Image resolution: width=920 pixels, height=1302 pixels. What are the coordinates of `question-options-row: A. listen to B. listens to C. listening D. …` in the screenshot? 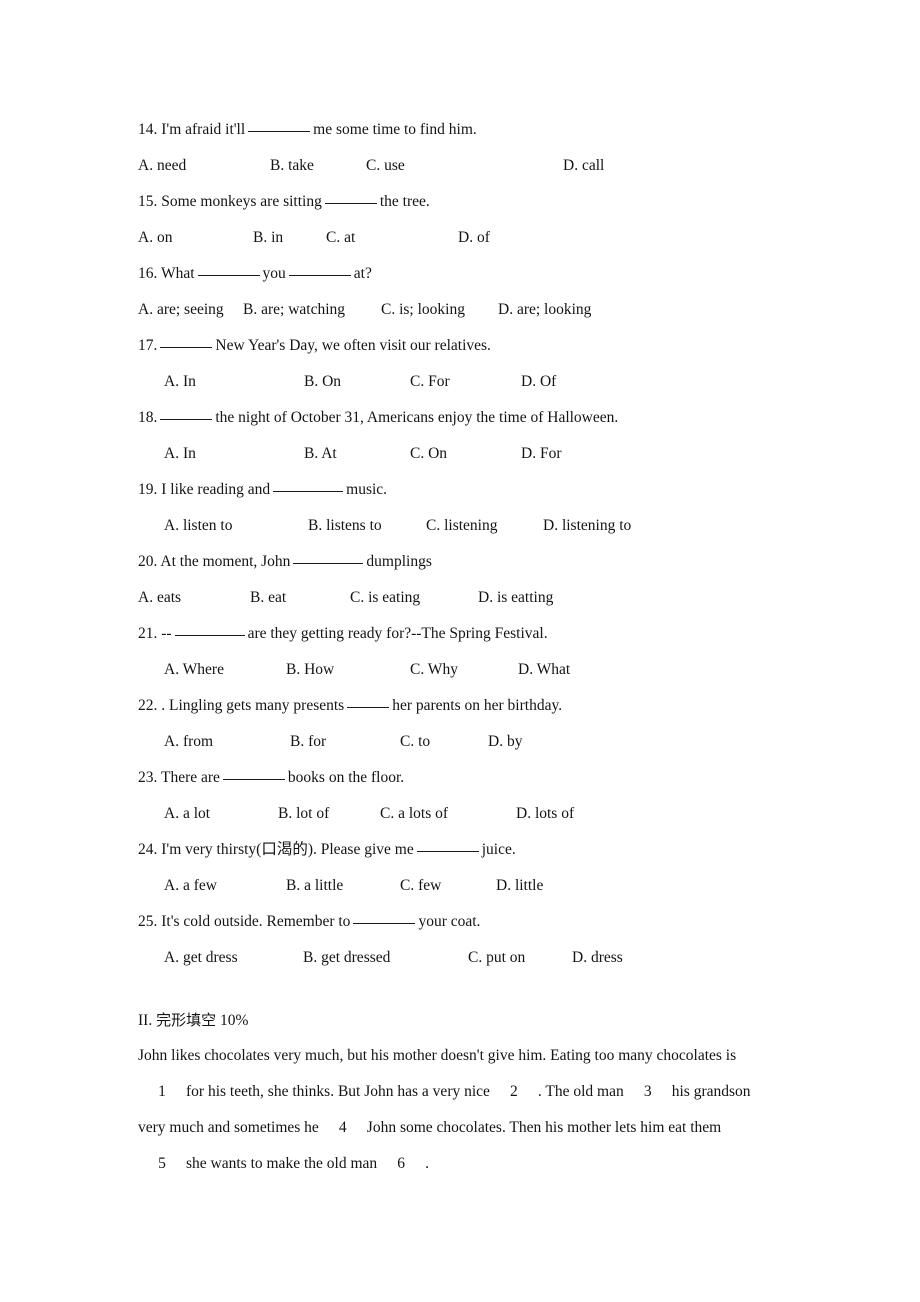 It's located at (488, 526).